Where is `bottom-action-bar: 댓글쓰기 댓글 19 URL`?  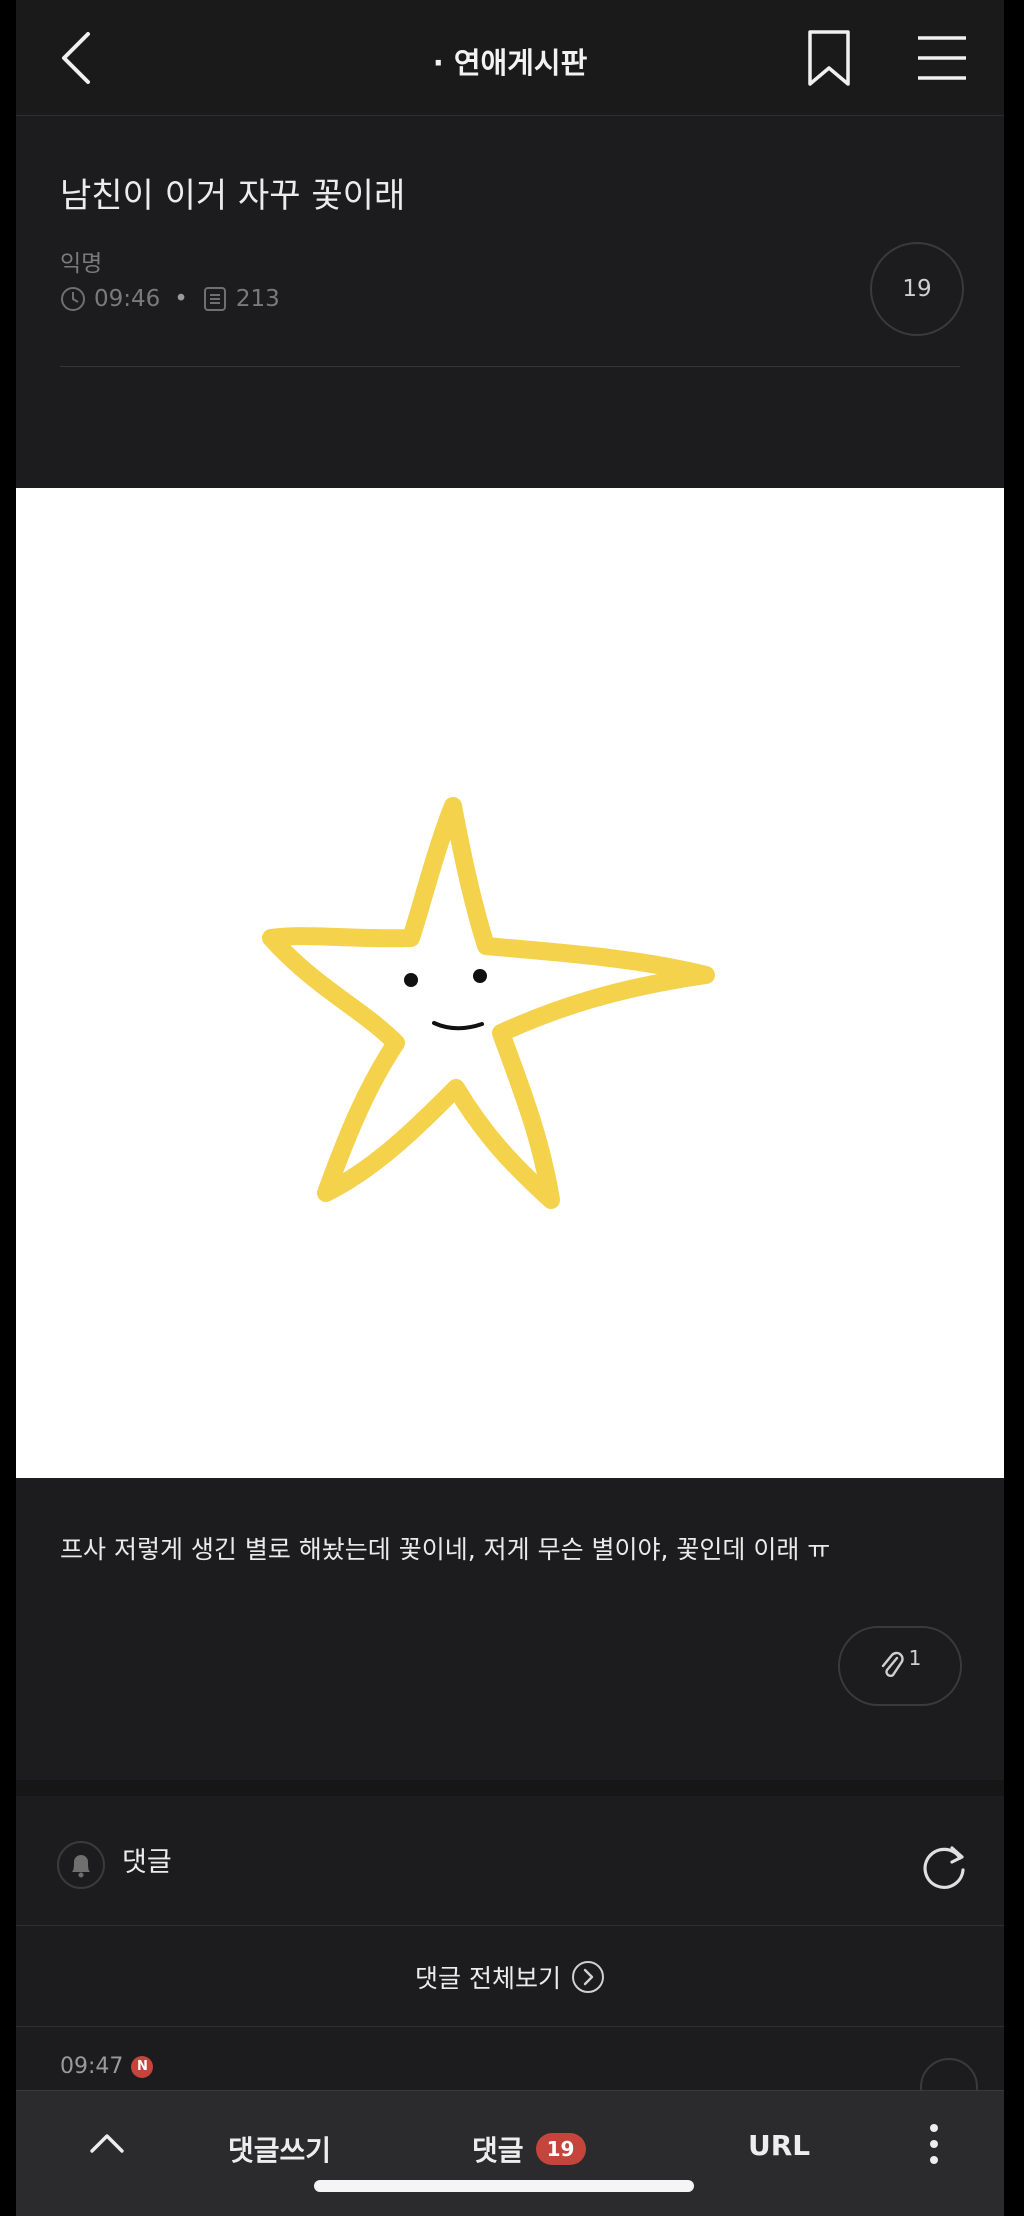
bottom-action-bar: 댓글쓰기 댓글 19 URL is located at coordinates (510, 2153).